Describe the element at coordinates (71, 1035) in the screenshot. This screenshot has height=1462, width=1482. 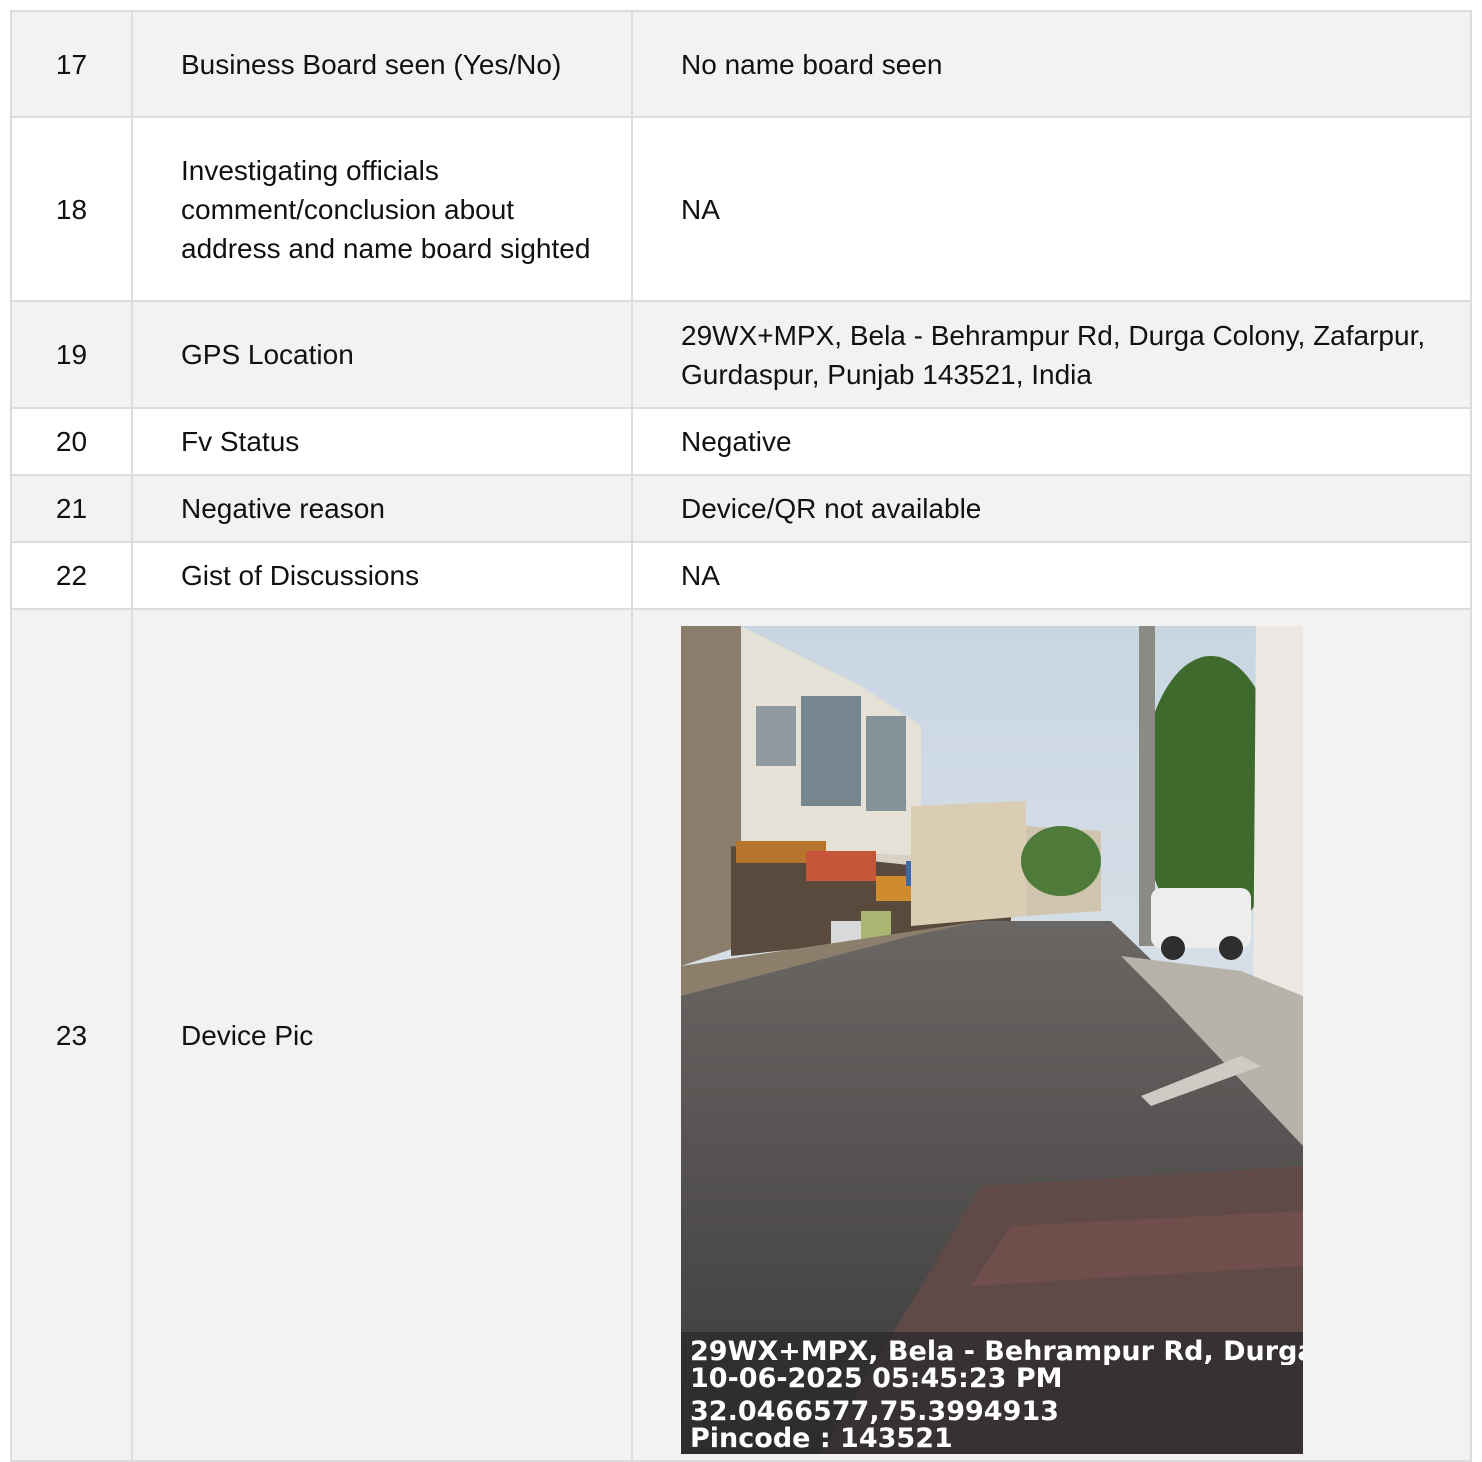
I see `row-number: 23` at that location.